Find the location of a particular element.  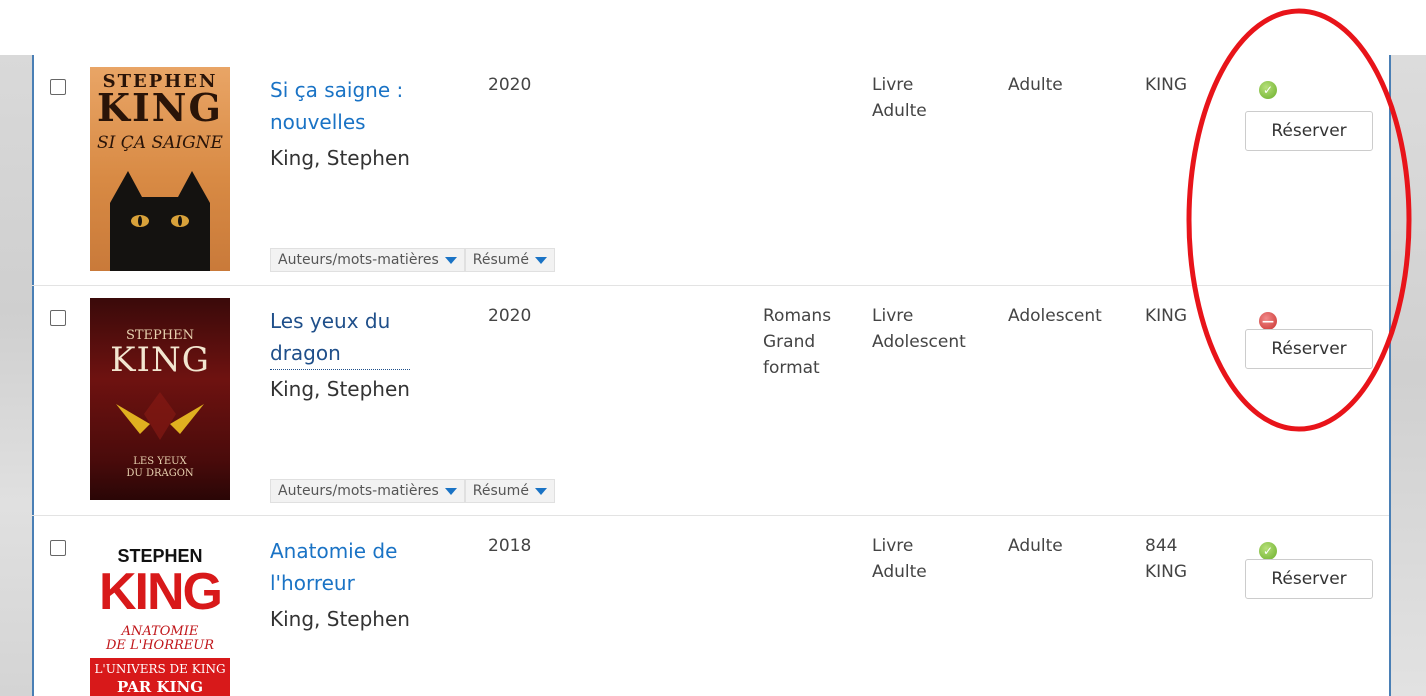

title-link: Les yeux du dragon is located at coordinates (340, 337).